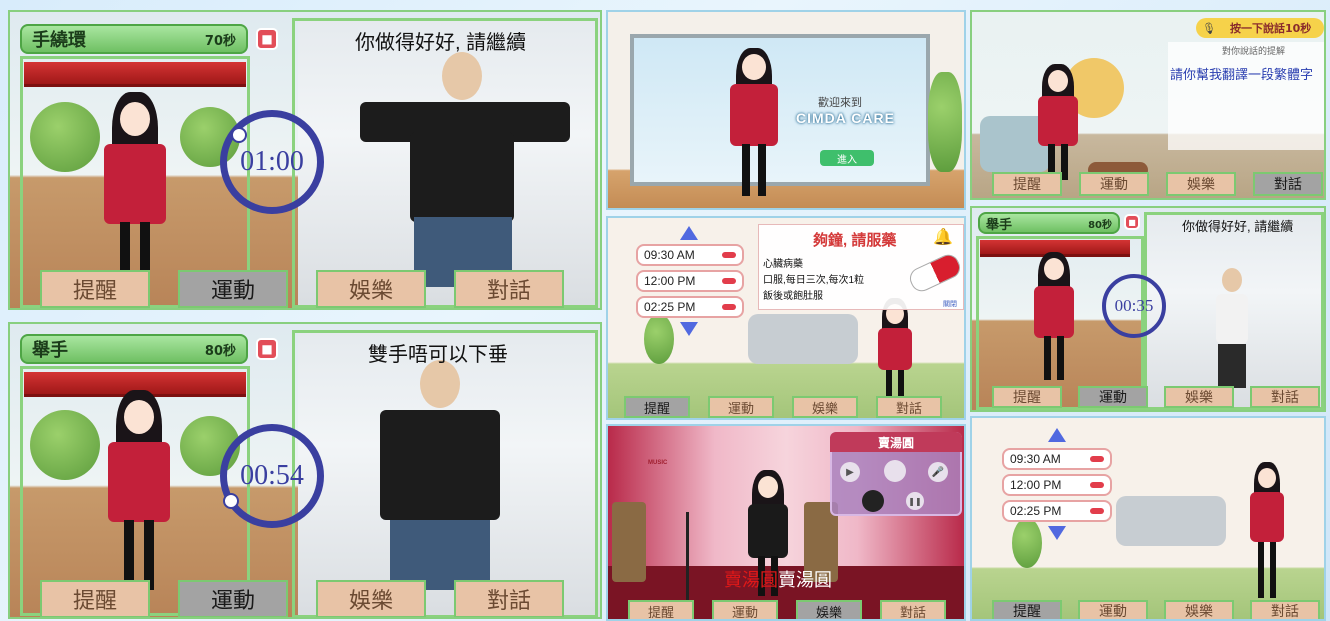  I want to click on exercise-duration: 80秒, so click(220, 351).